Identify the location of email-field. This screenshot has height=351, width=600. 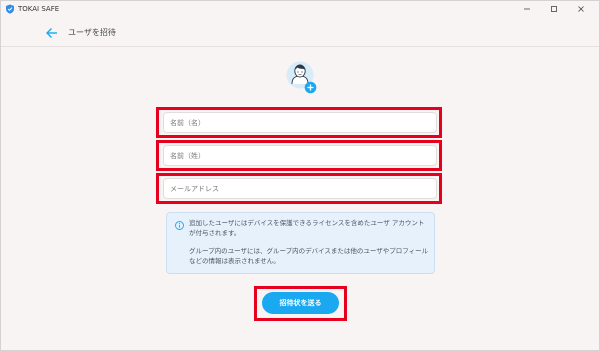
(300, 188).